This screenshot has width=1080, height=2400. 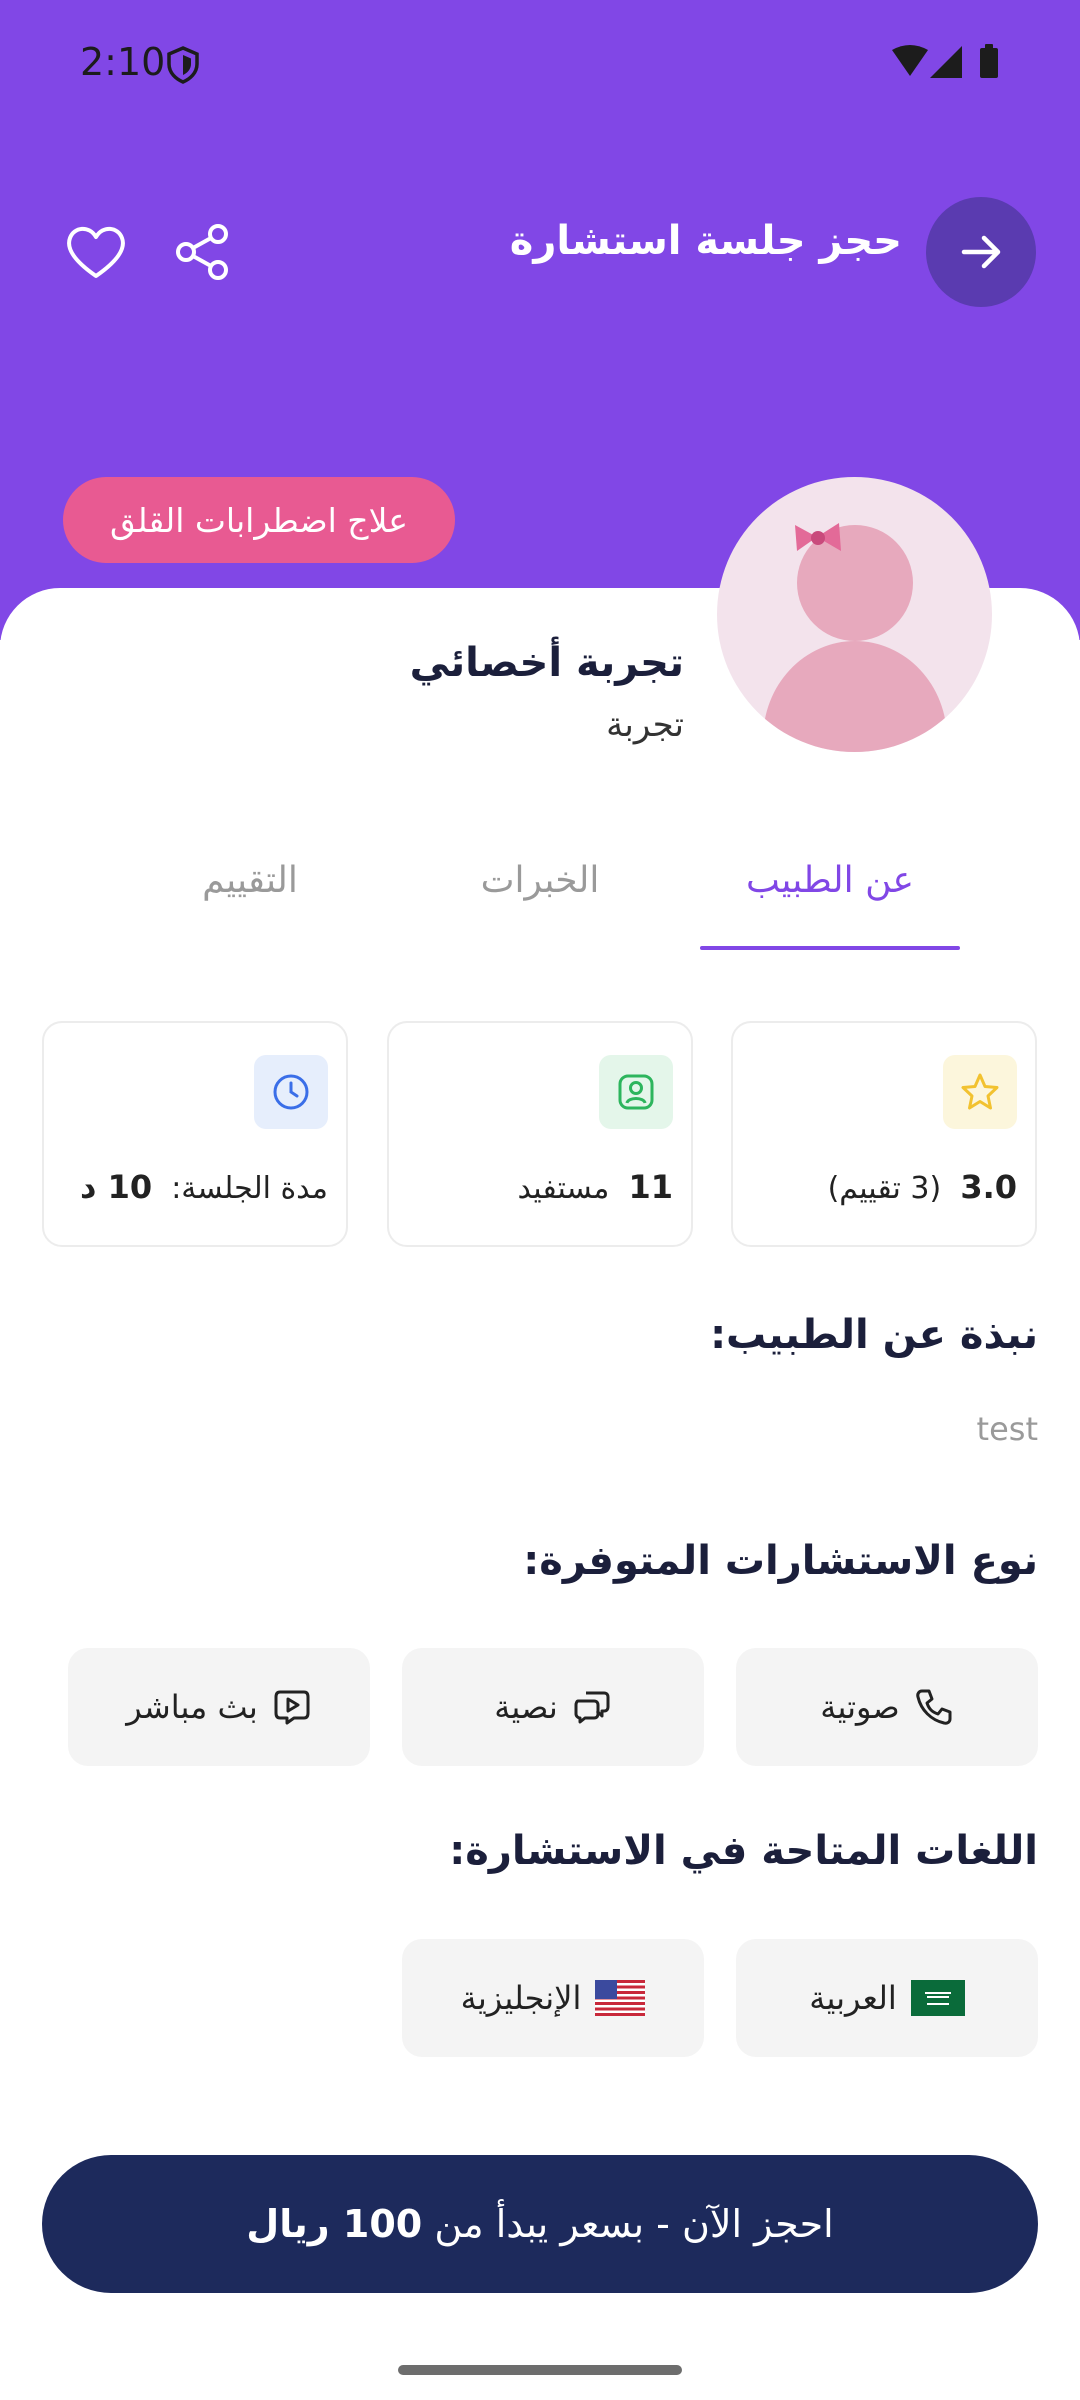 I want to click on back-button, so click(x=981, y=252).